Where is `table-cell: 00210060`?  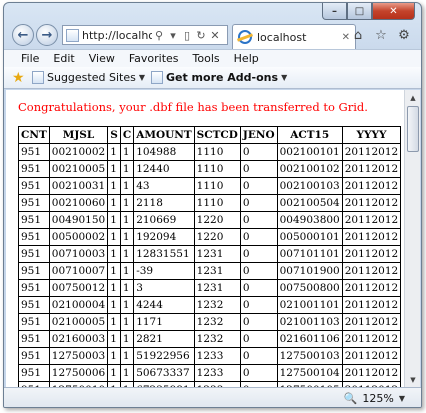
table-cell: 00210060 is located at coordinates (78, 203).